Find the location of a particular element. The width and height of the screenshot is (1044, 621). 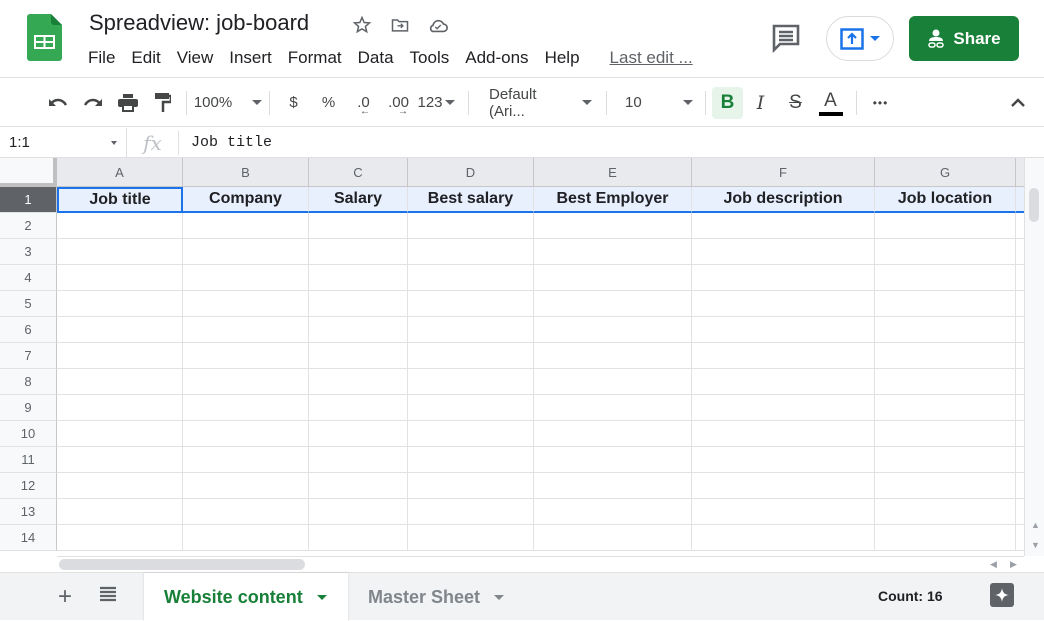

cell-e8 is located at coordinates (613, 382).